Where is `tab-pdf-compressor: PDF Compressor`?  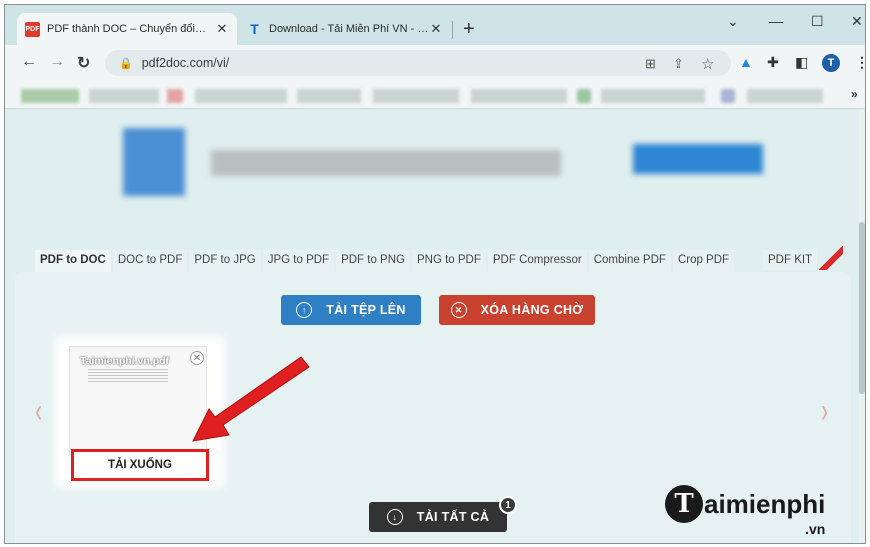
tab-pdf-compressor: PDF Compressor is located at coordinates (537, 261).